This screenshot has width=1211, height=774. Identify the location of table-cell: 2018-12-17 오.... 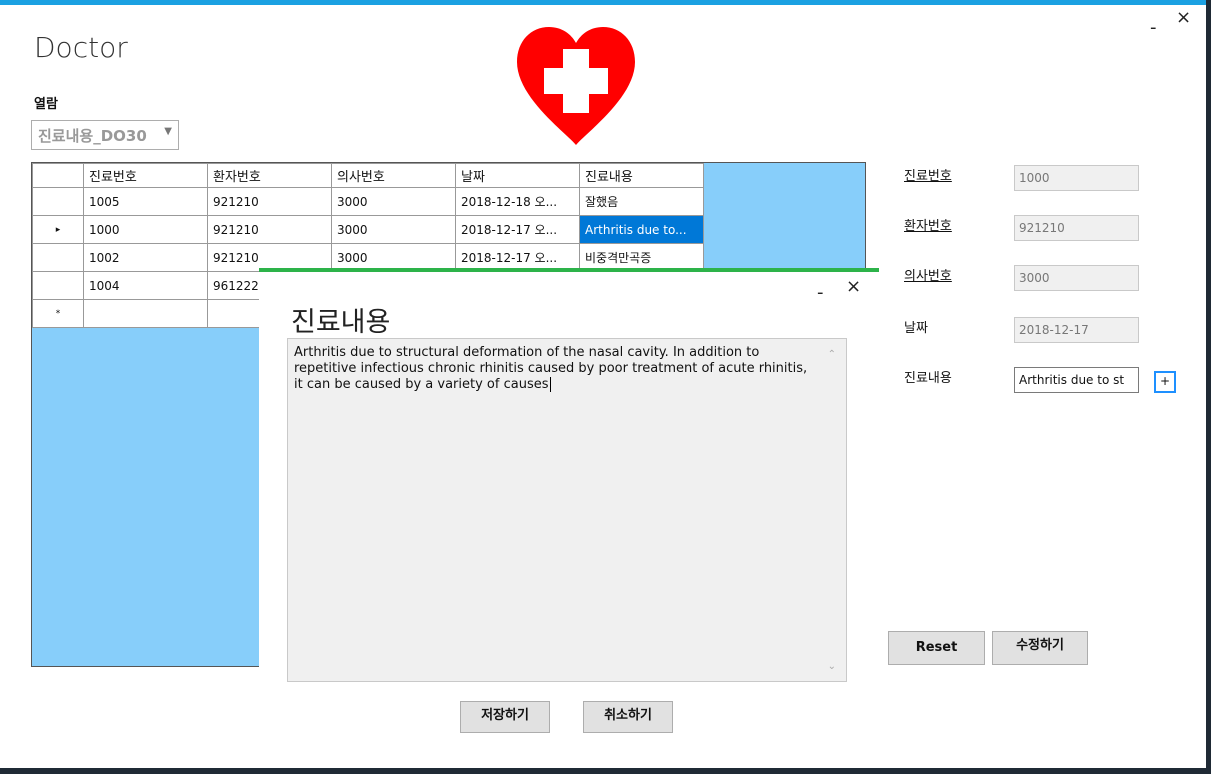
(517, 229).